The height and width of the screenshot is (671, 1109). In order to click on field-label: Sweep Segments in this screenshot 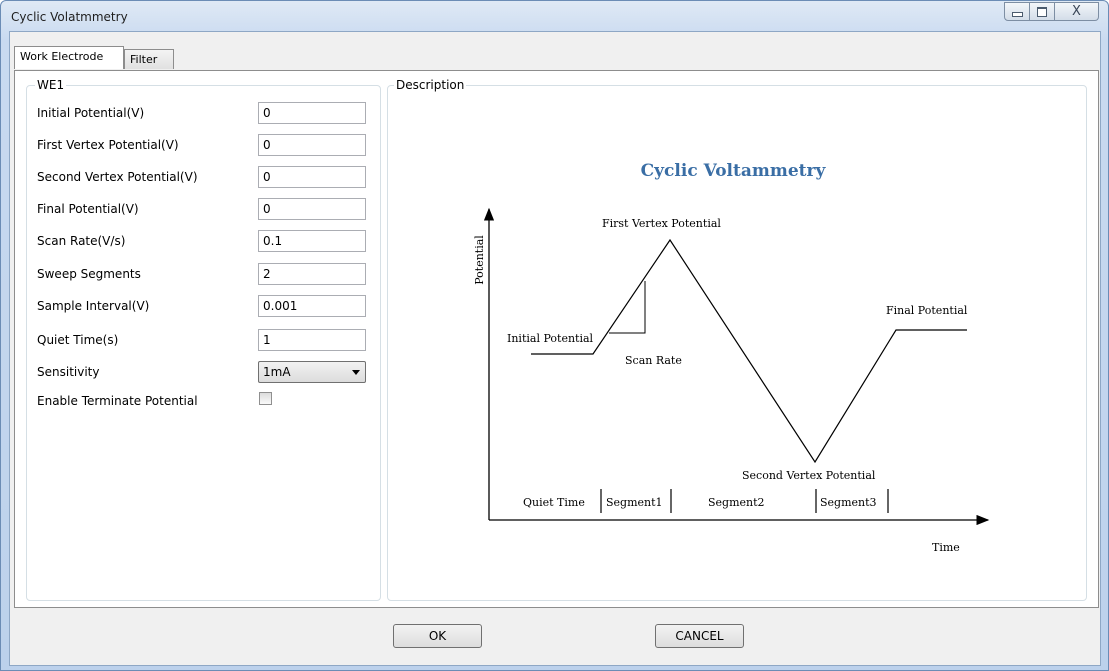, I will do `click(89, 274)`.